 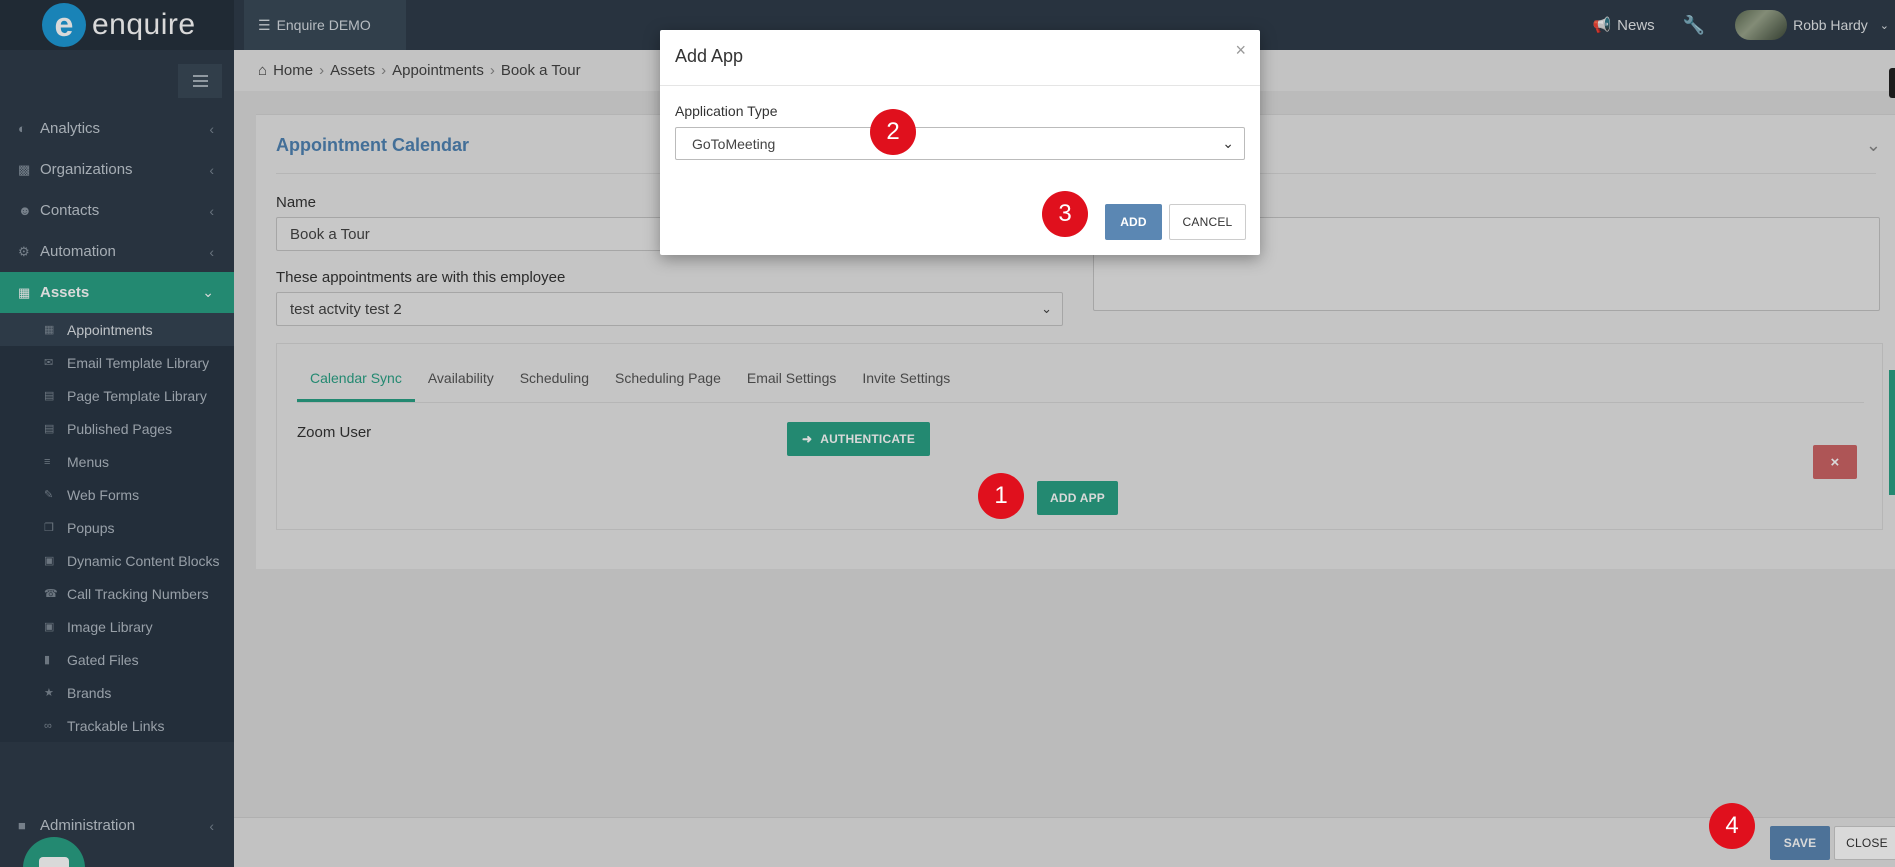 I want to click on step-marker-4: 4, so click(x=1732, y=826).